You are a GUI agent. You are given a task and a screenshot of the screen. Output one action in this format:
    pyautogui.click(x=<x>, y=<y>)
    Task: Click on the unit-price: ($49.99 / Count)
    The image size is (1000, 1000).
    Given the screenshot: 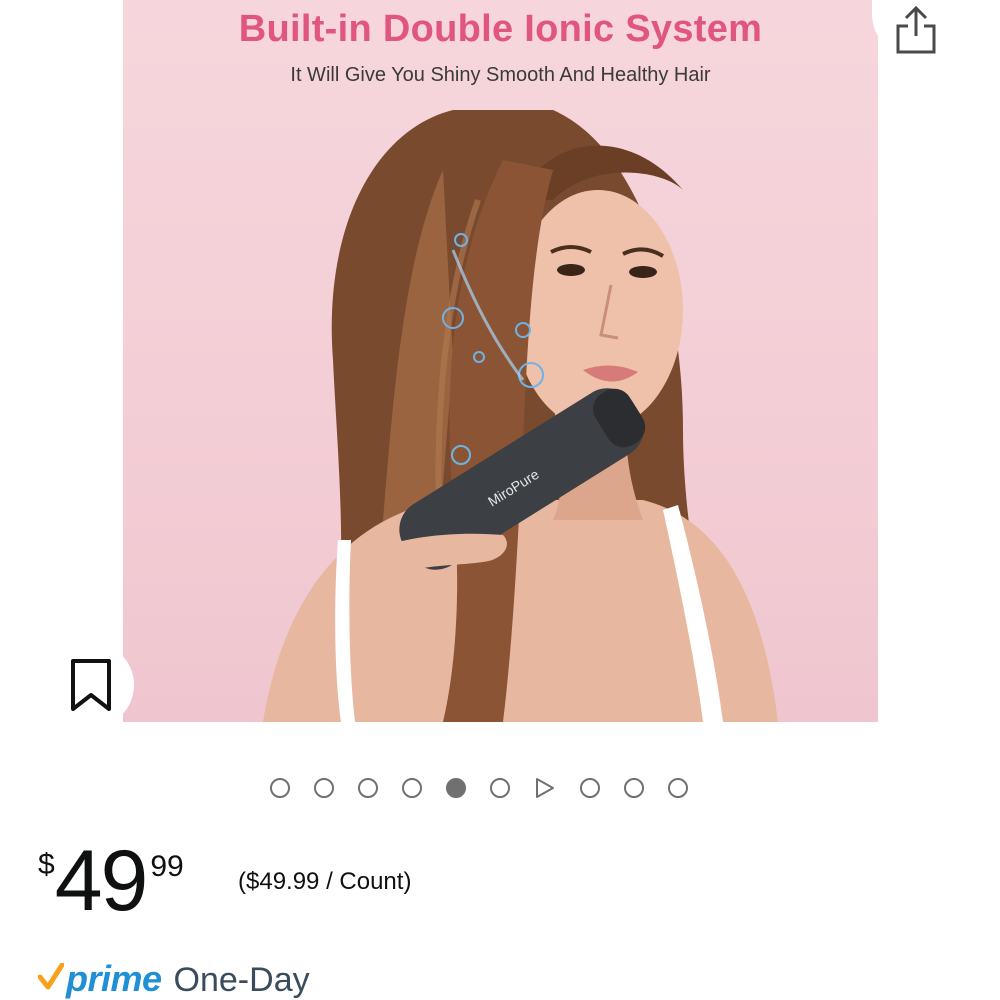 What is the action you would take?
    pyautogui.click(x=325, y=881)
    